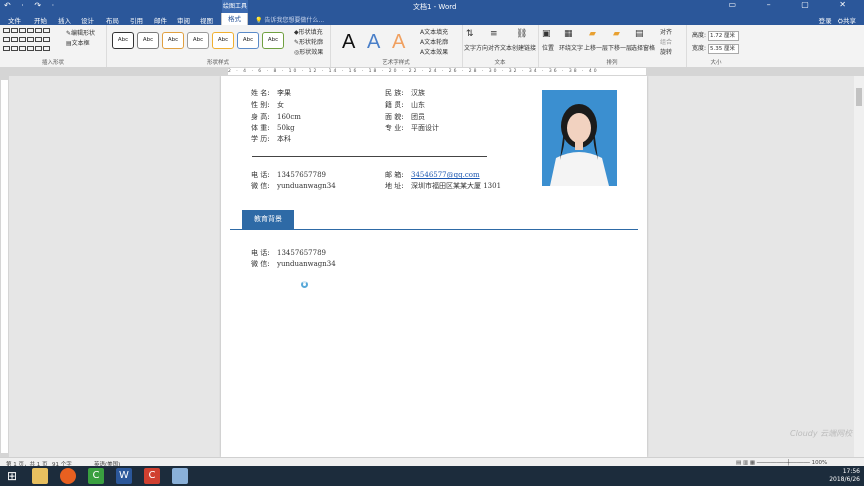  What do you see at coordinates (31, 5) in the screenshot?
I see `quick-access-toolbar: ↶ · ↷ ·` at bounding box center [31, 5].